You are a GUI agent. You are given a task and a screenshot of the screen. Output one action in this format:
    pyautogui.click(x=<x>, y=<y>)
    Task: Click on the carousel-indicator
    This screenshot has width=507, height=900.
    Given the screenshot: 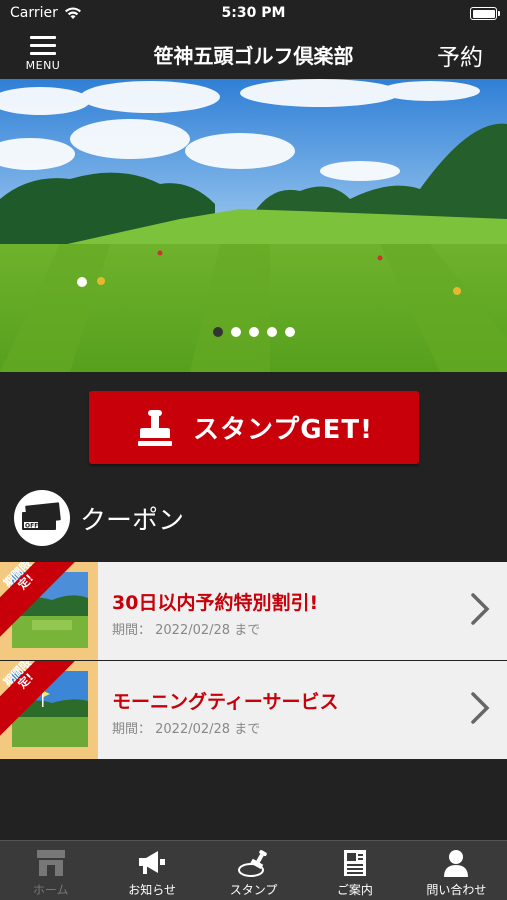 What is the action you would take?
    pyautogui.click(x=253, y=332)
    